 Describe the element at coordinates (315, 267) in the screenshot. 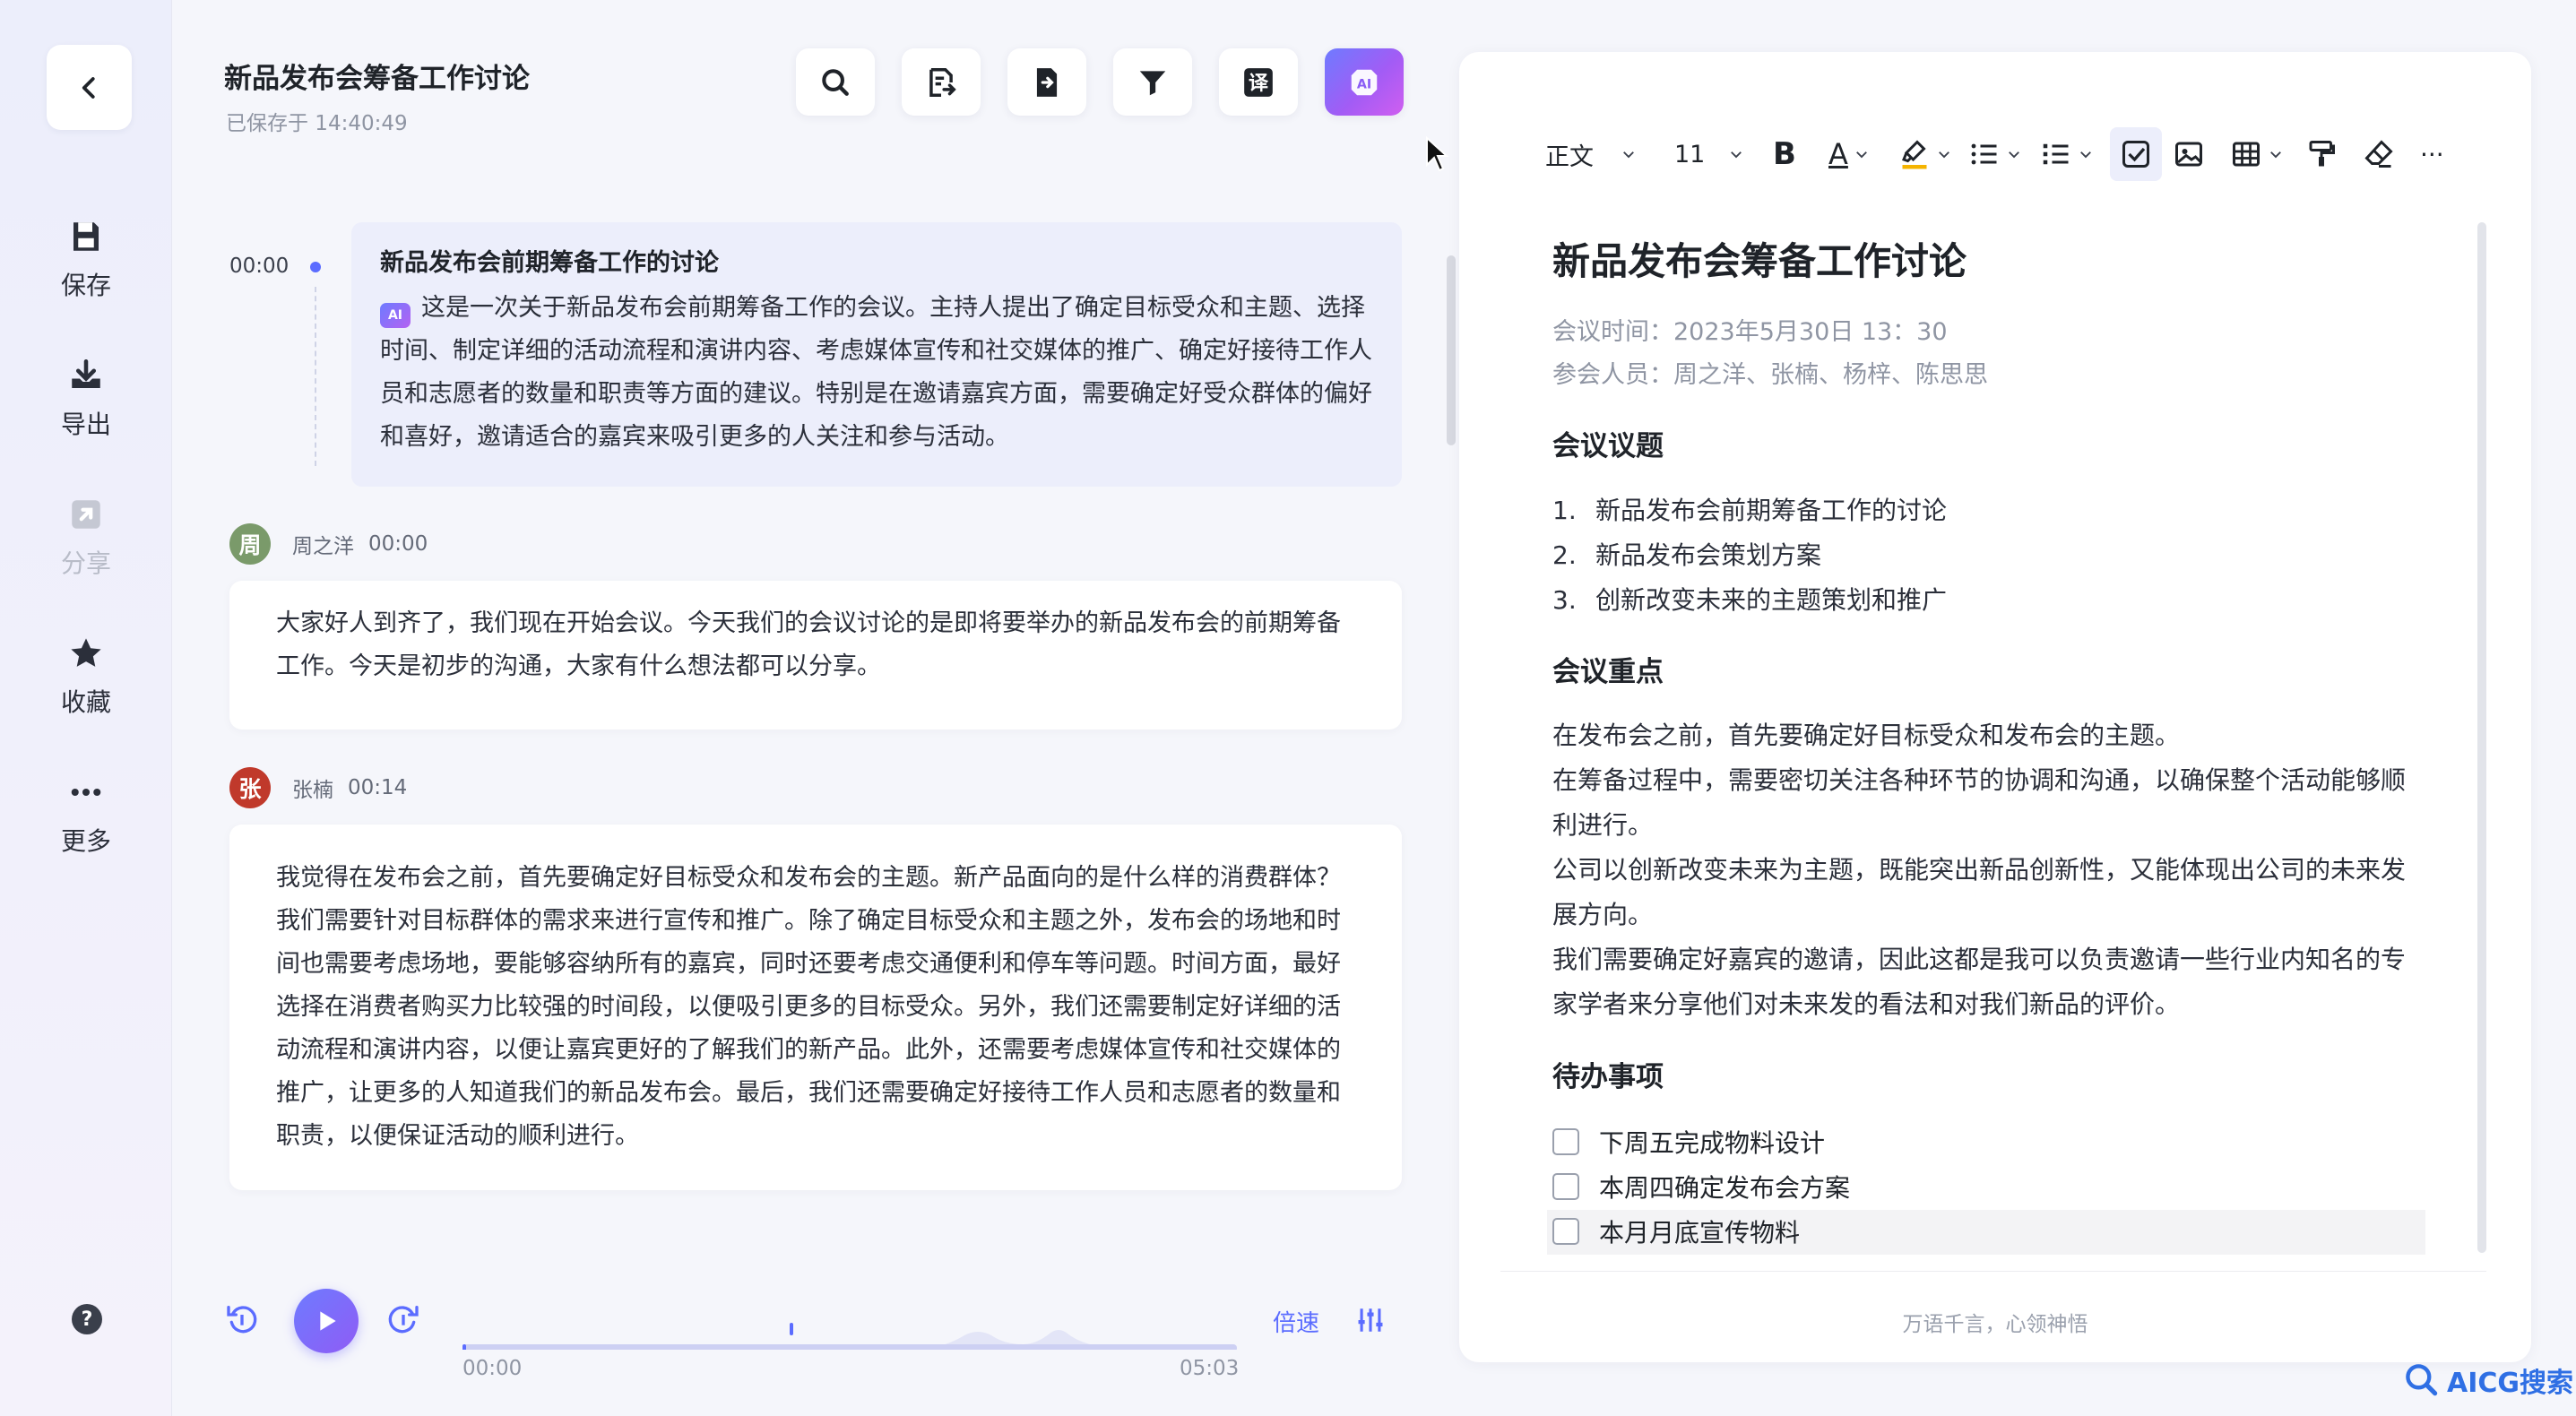

I see `timeline-dot` at that location.